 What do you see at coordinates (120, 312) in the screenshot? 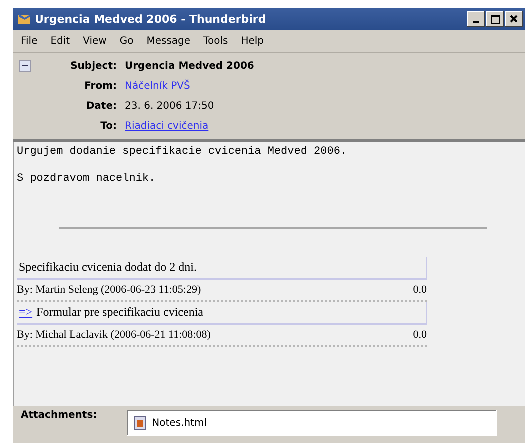
I see `note-title: Formular pre specifikaciu cvicenia` at bounding box center [120, 312].